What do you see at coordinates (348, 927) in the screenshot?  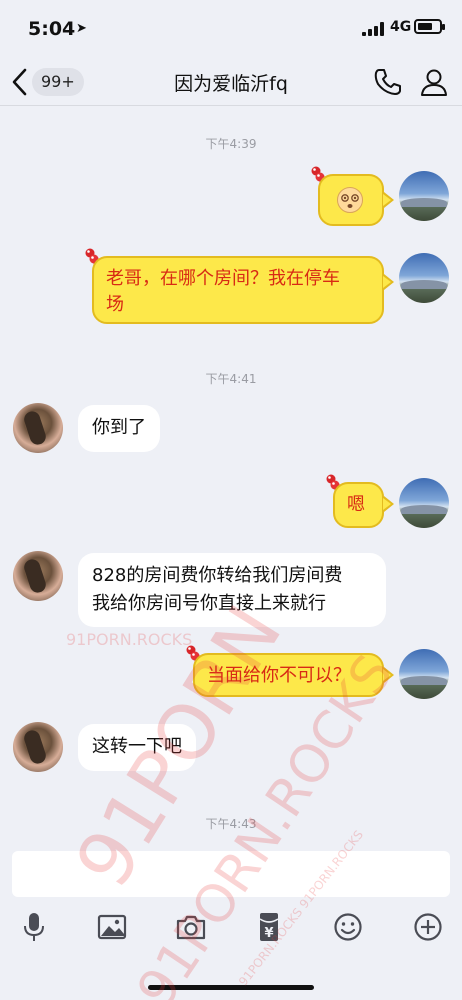 I see `emoji-icon` at bounding box center [348, 927].